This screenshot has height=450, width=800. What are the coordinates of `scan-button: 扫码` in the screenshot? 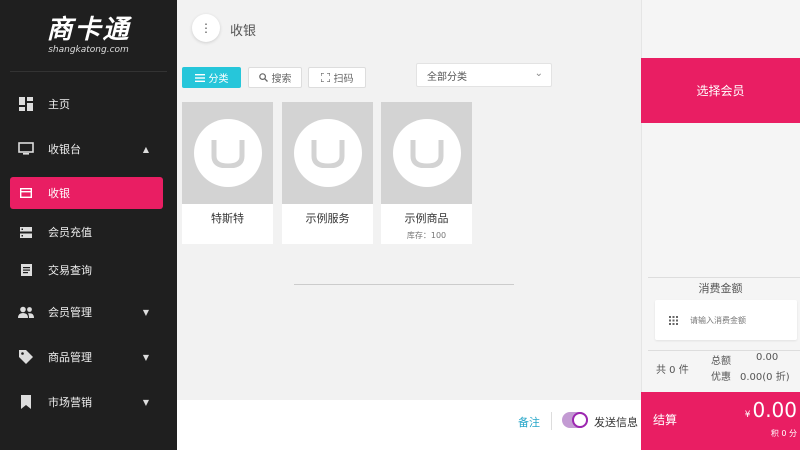 It's located at (337, 77).